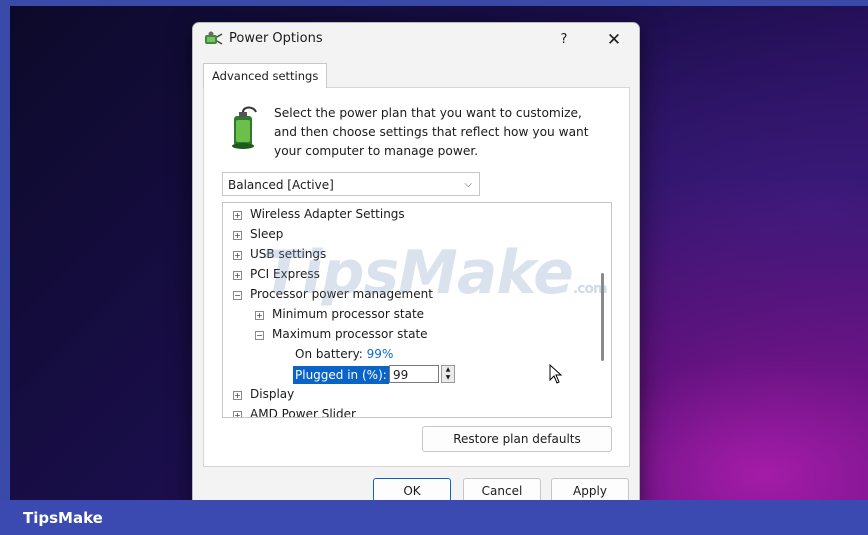 Image resolution: width=868 pixels, height=535 pixels. I want to click on tree-scrollbar, so click(603, 310).